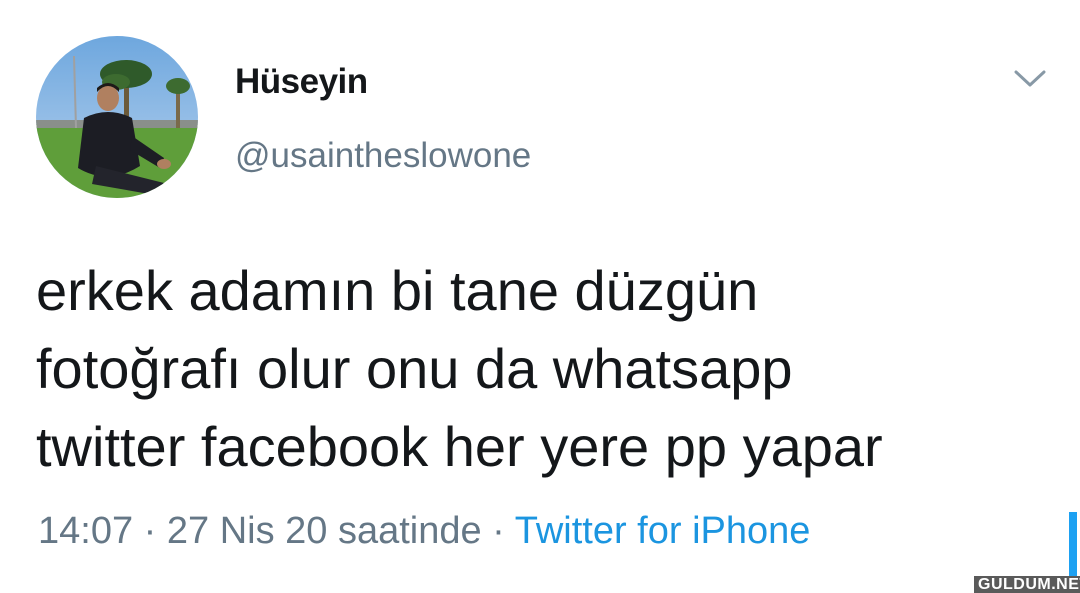 Image resolution: width=1080 pixels, height=593 pixels. What do you see at coordinates (301, 82) in the screenshot?
I see `user-display-name: Hüseyin` at bounding box center [301, 82].